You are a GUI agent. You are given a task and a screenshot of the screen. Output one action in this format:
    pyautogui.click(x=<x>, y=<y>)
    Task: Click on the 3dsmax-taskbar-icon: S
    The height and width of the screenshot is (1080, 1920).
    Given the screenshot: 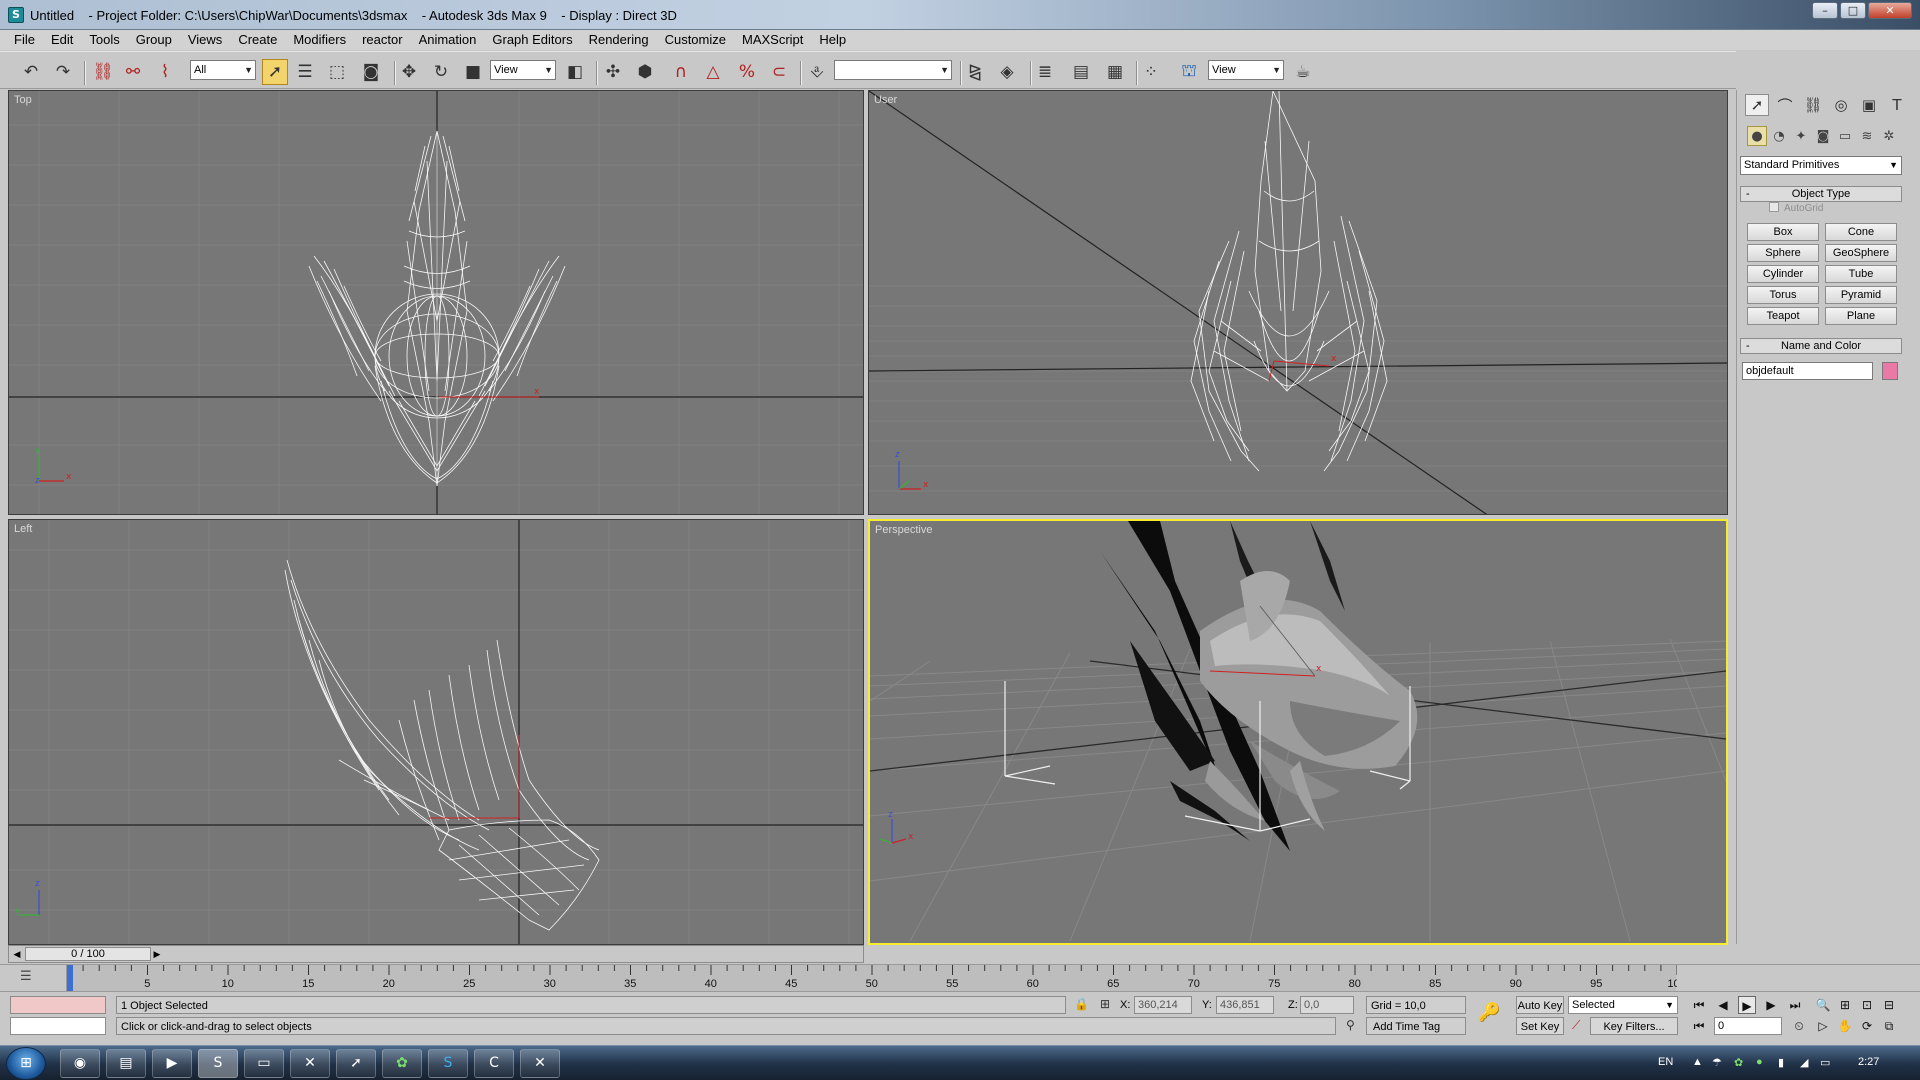 What is the action you would take?
    pyautogui.click(x=218, y=1063)
    